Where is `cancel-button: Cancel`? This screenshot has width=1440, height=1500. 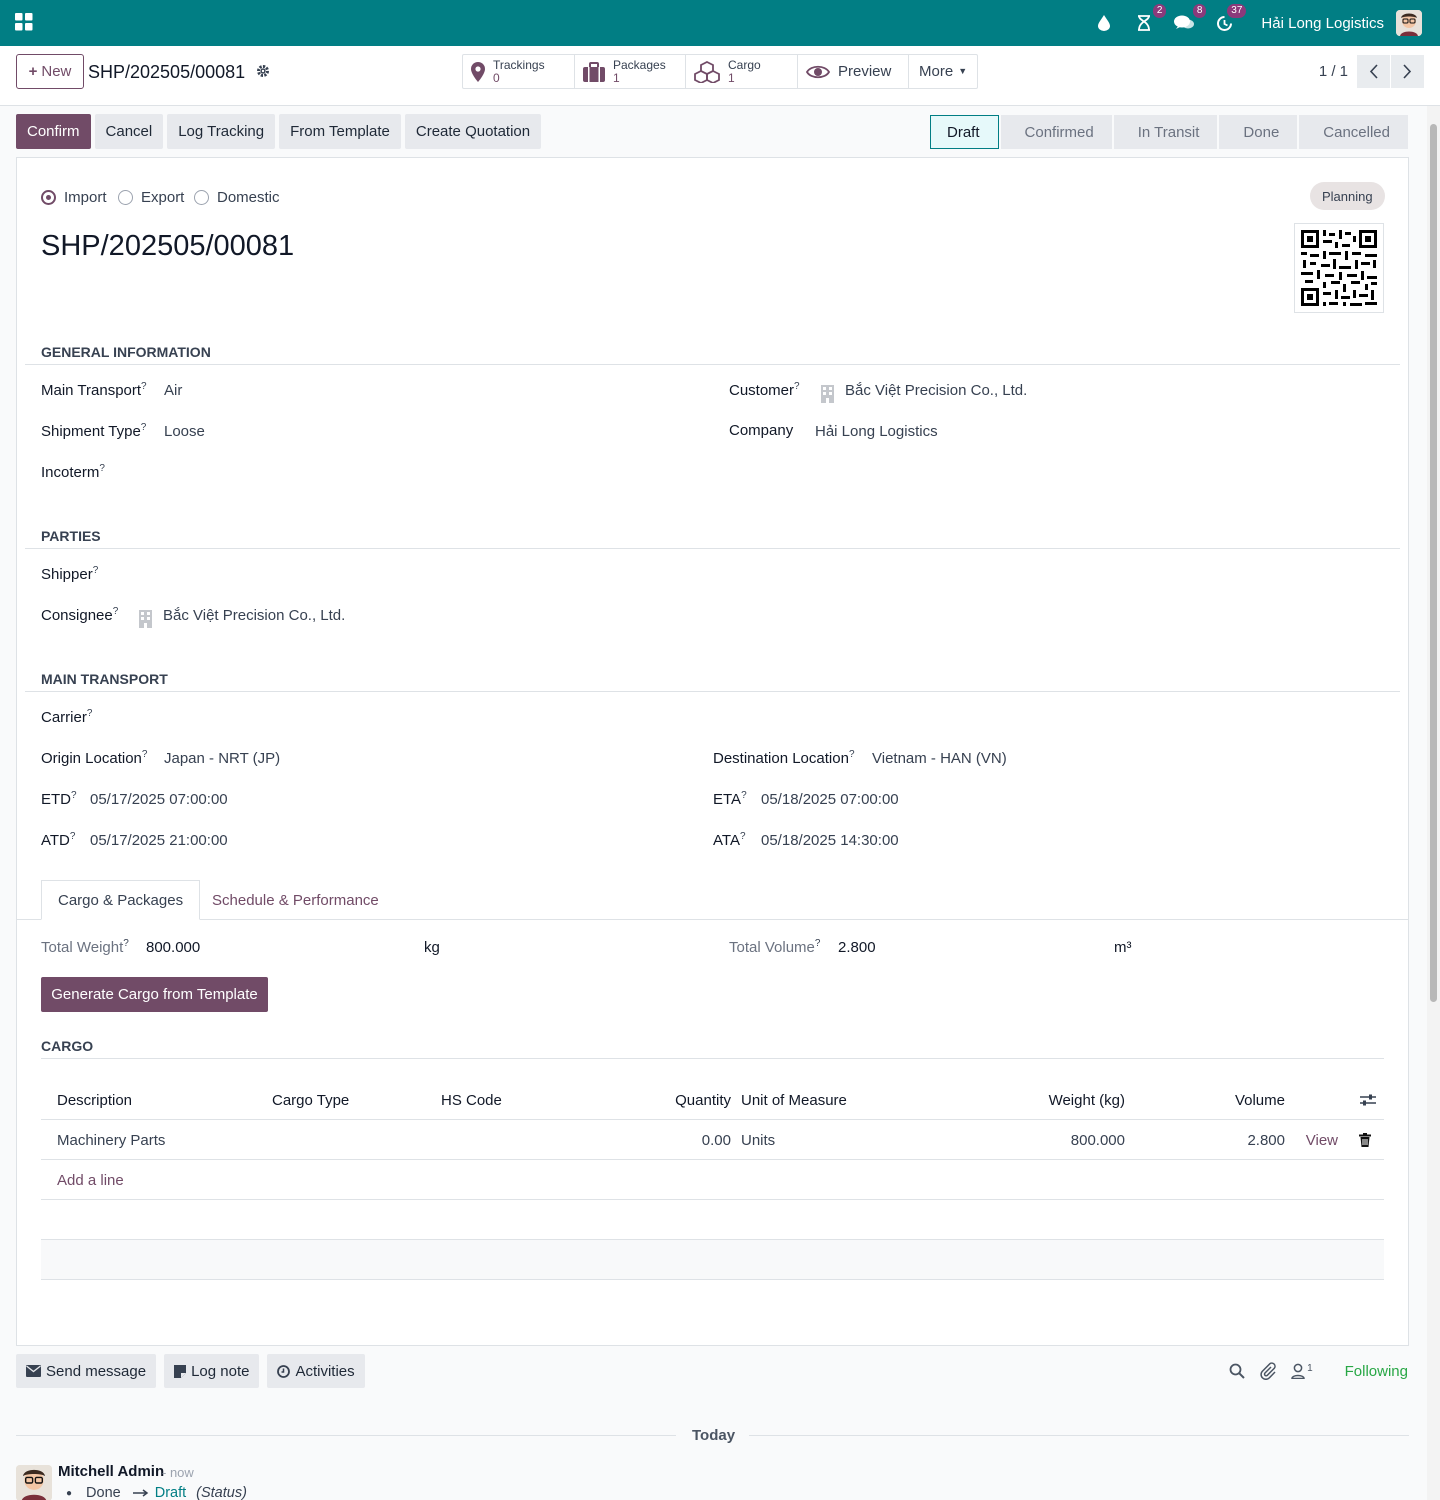 cancel-button: Cancel is located at coordinates (129, 131).